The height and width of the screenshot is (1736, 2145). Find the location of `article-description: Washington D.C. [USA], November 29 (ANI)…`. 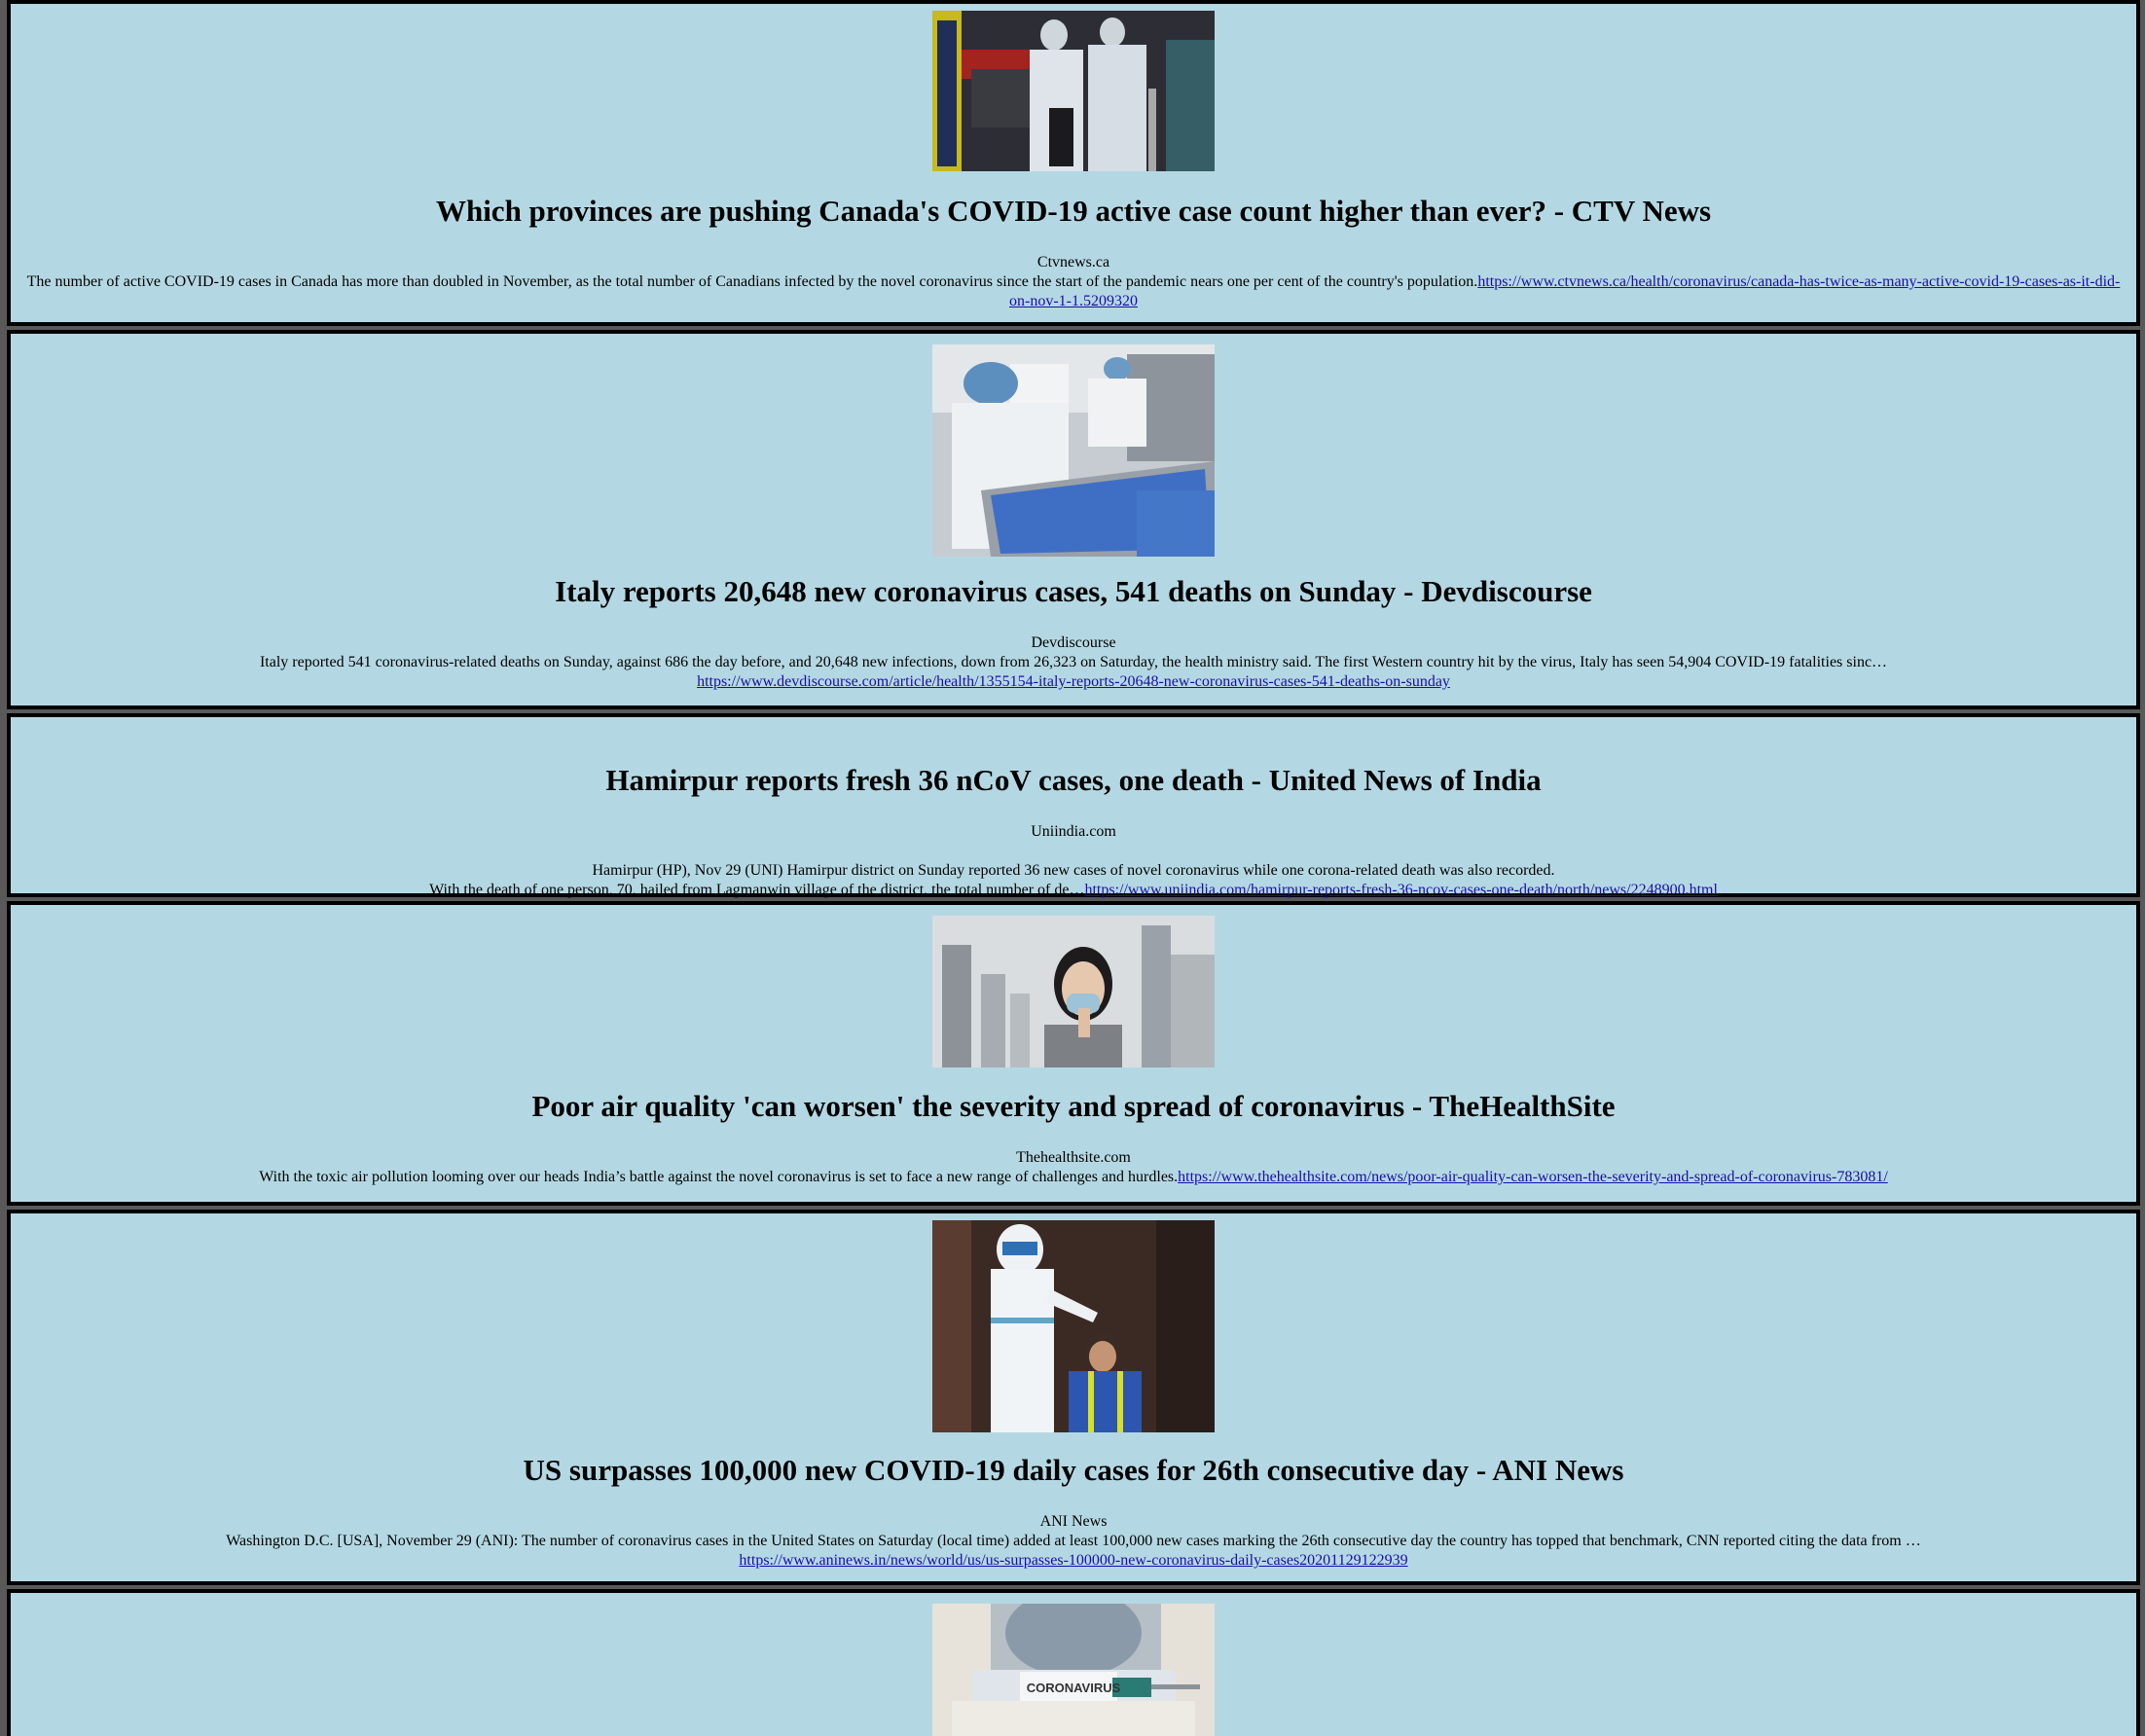

article-description: Washington D.C. [USA], November 29 (ANI)… is located at coordinates (1073, 1551).